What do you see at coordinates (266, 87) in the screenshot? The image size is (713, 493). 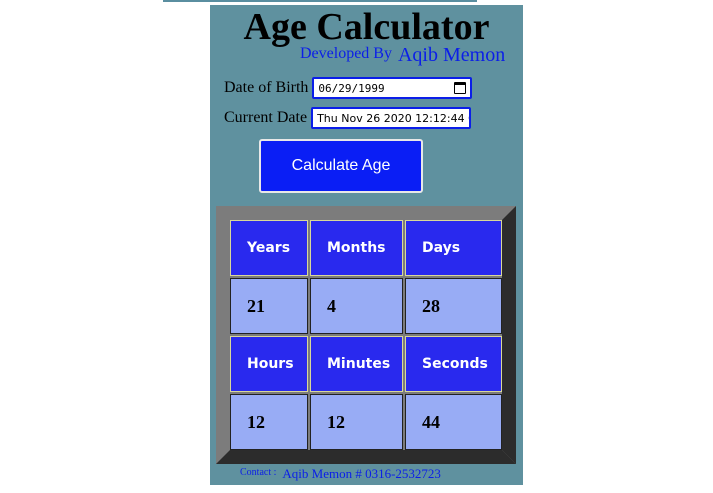 I see `dob-label: Date of Birth` at bounding box center [266, 87].